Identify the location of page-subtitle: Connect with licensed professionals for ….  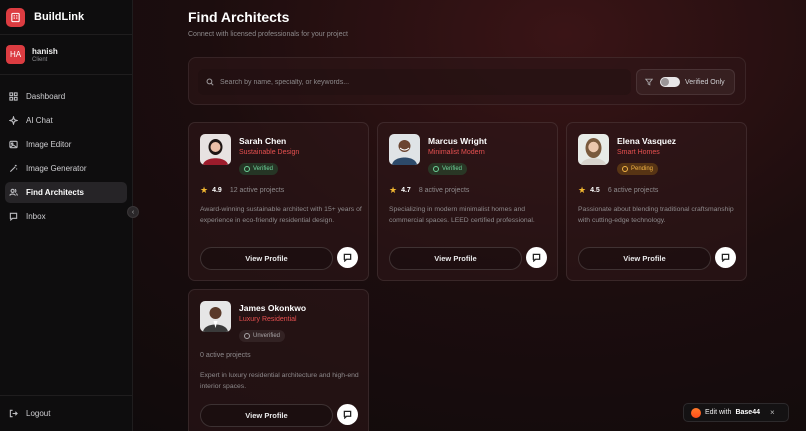
(268, 34).